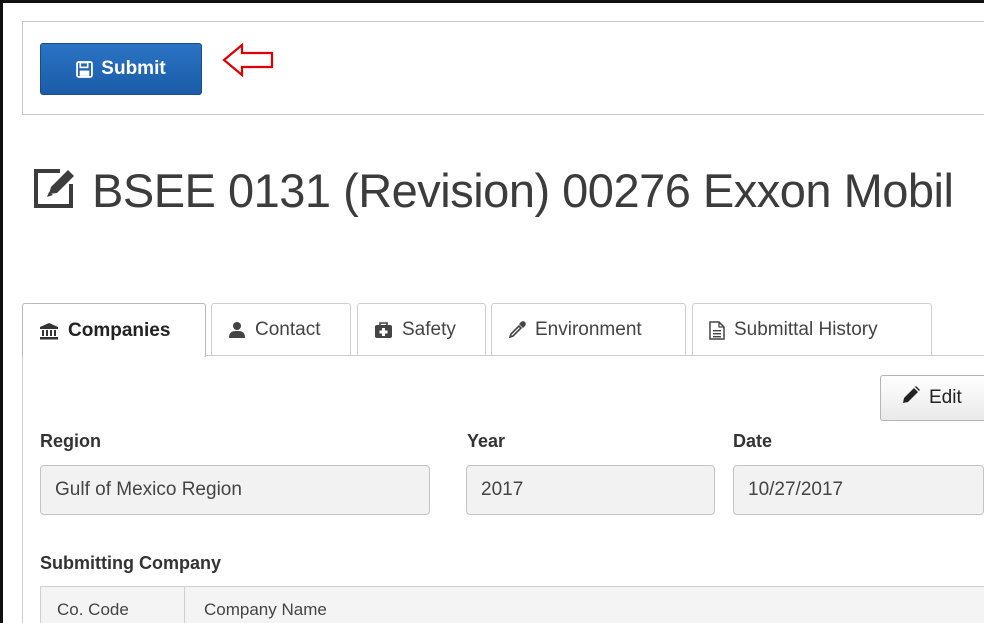 The image size is (984, 623). I want to click on medkit-icon, so click(383, 330).